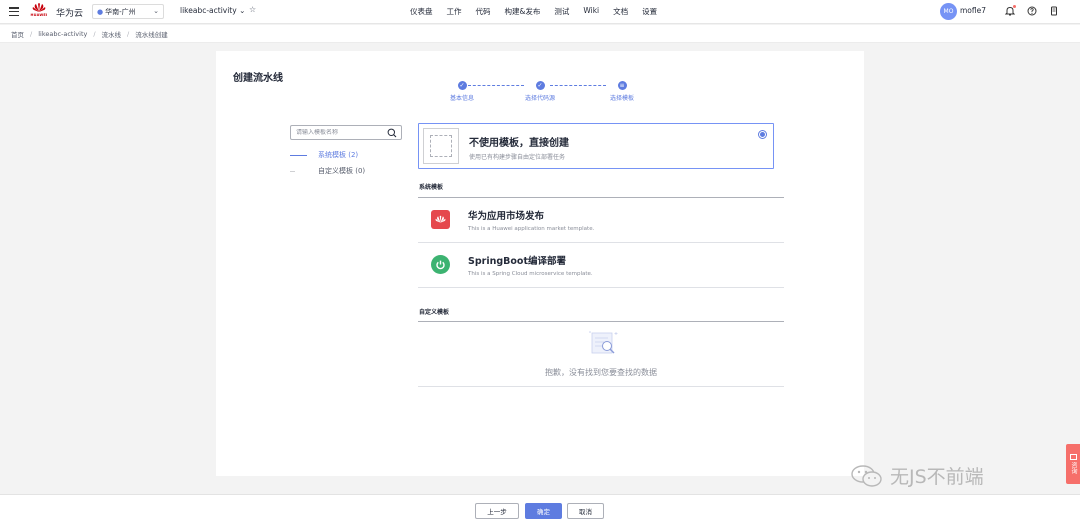 The image size is (1080, 524). What do you see at coordinates (591, 11) in the screenshot?
I see `nav-wiki: Wiki` at bounding box center [591, 11].